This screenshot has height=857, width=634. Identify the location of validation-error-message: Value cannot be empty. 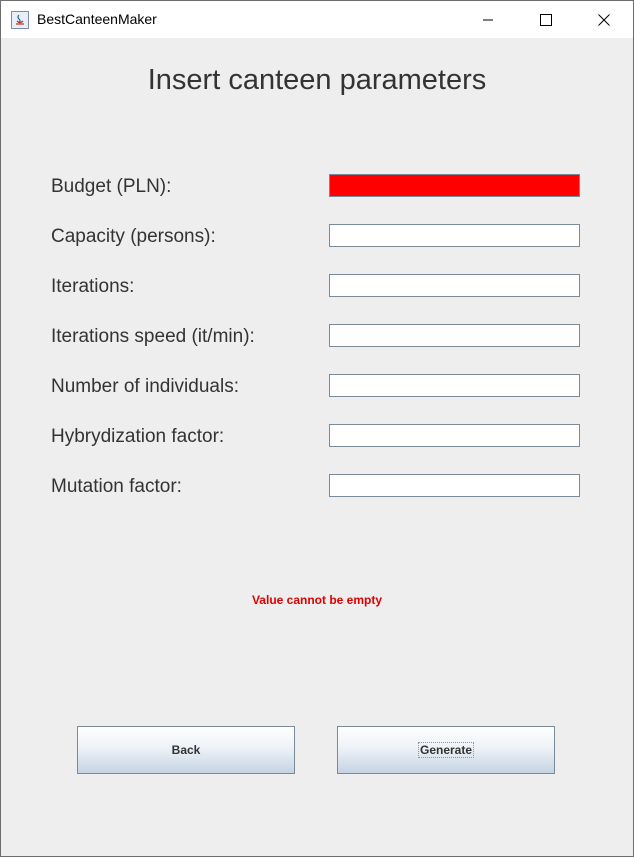
(317, 600).